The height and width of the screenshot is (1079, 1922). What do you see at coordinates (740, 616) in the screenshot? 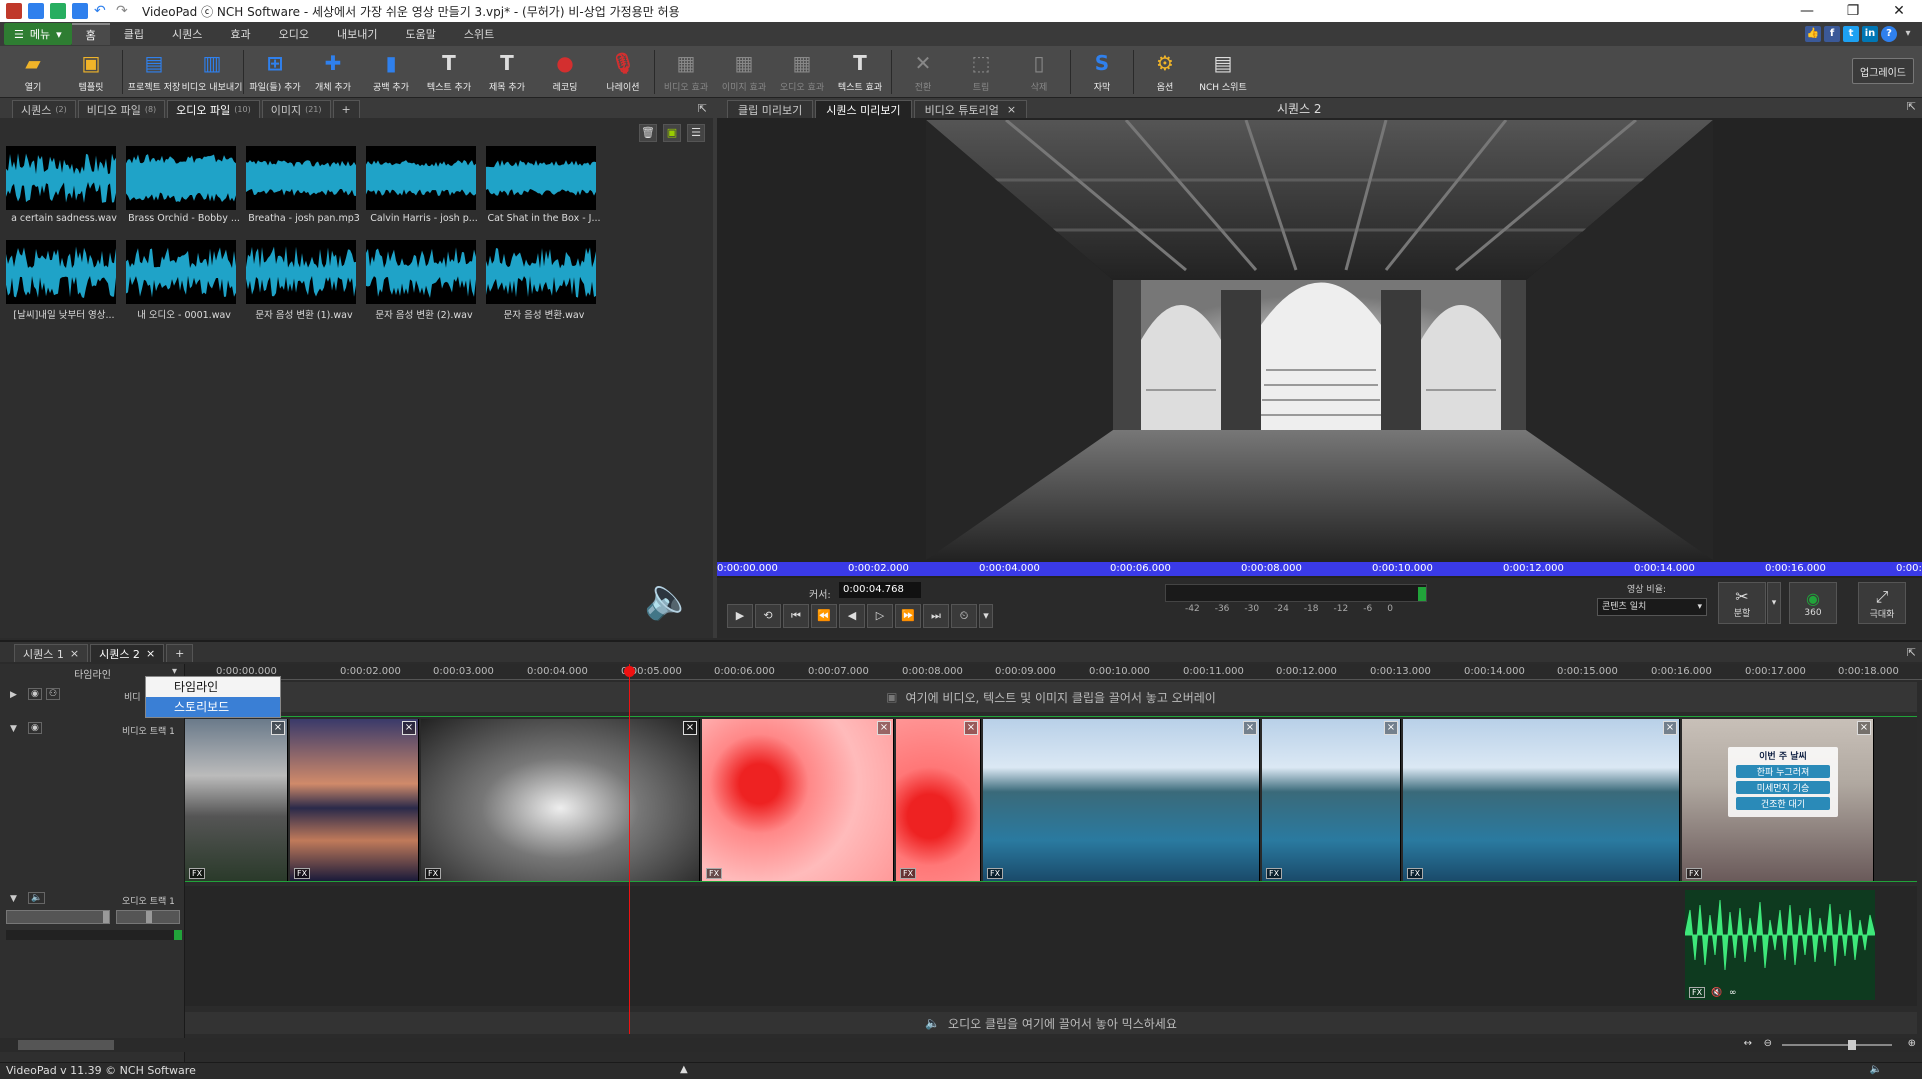
I see `play-button: ▶` at bounding box center [740, 616].